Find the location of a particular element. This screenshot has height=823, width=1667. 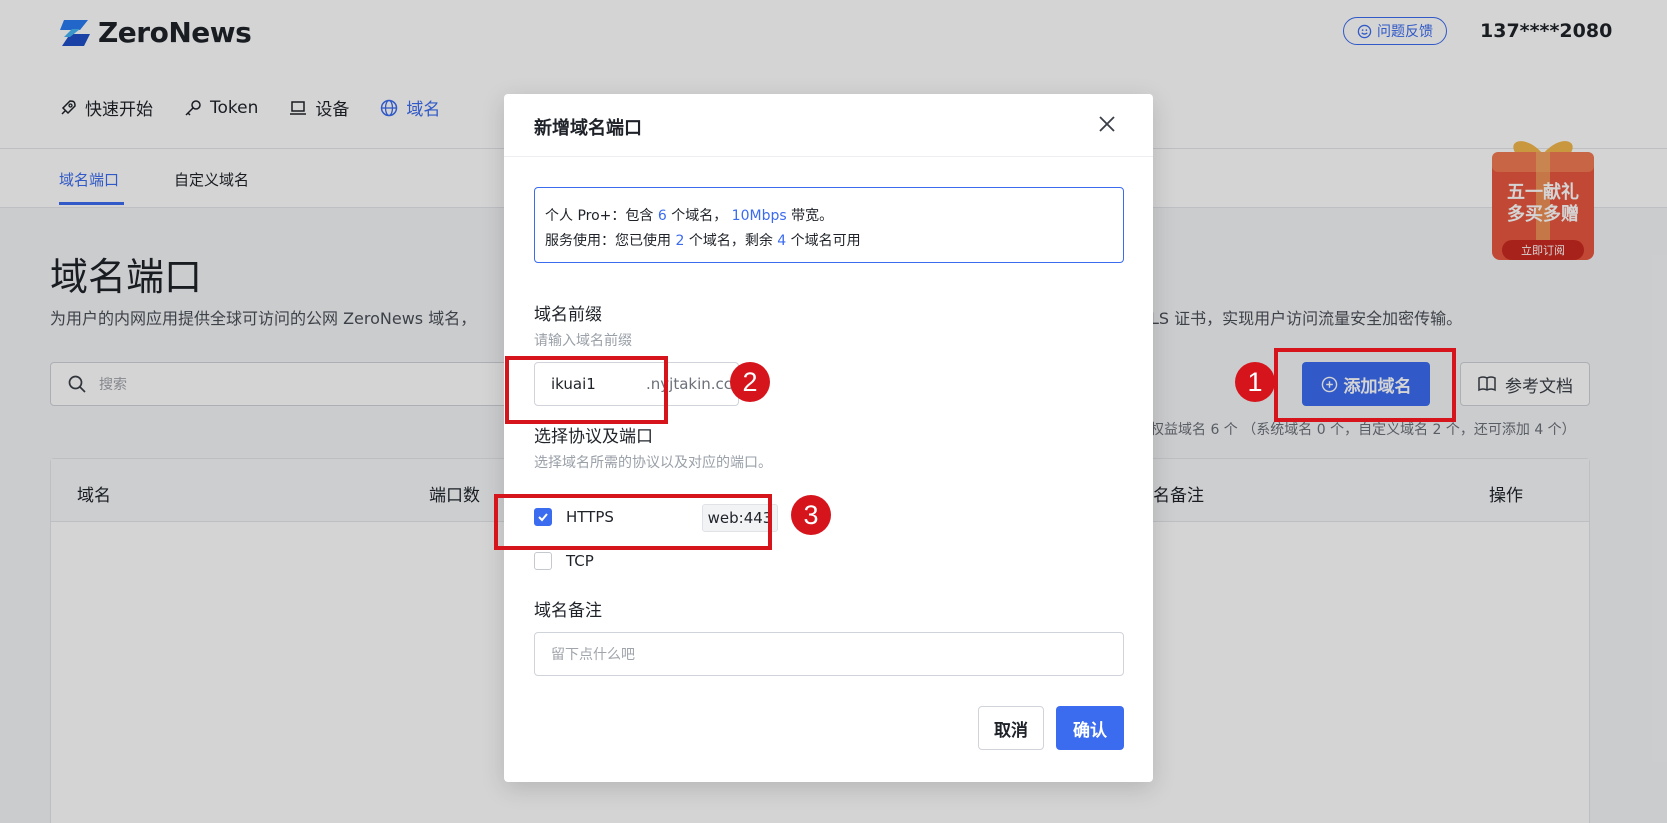

dialog-title: 新增域名端口 is located at coordinates (588, 128).